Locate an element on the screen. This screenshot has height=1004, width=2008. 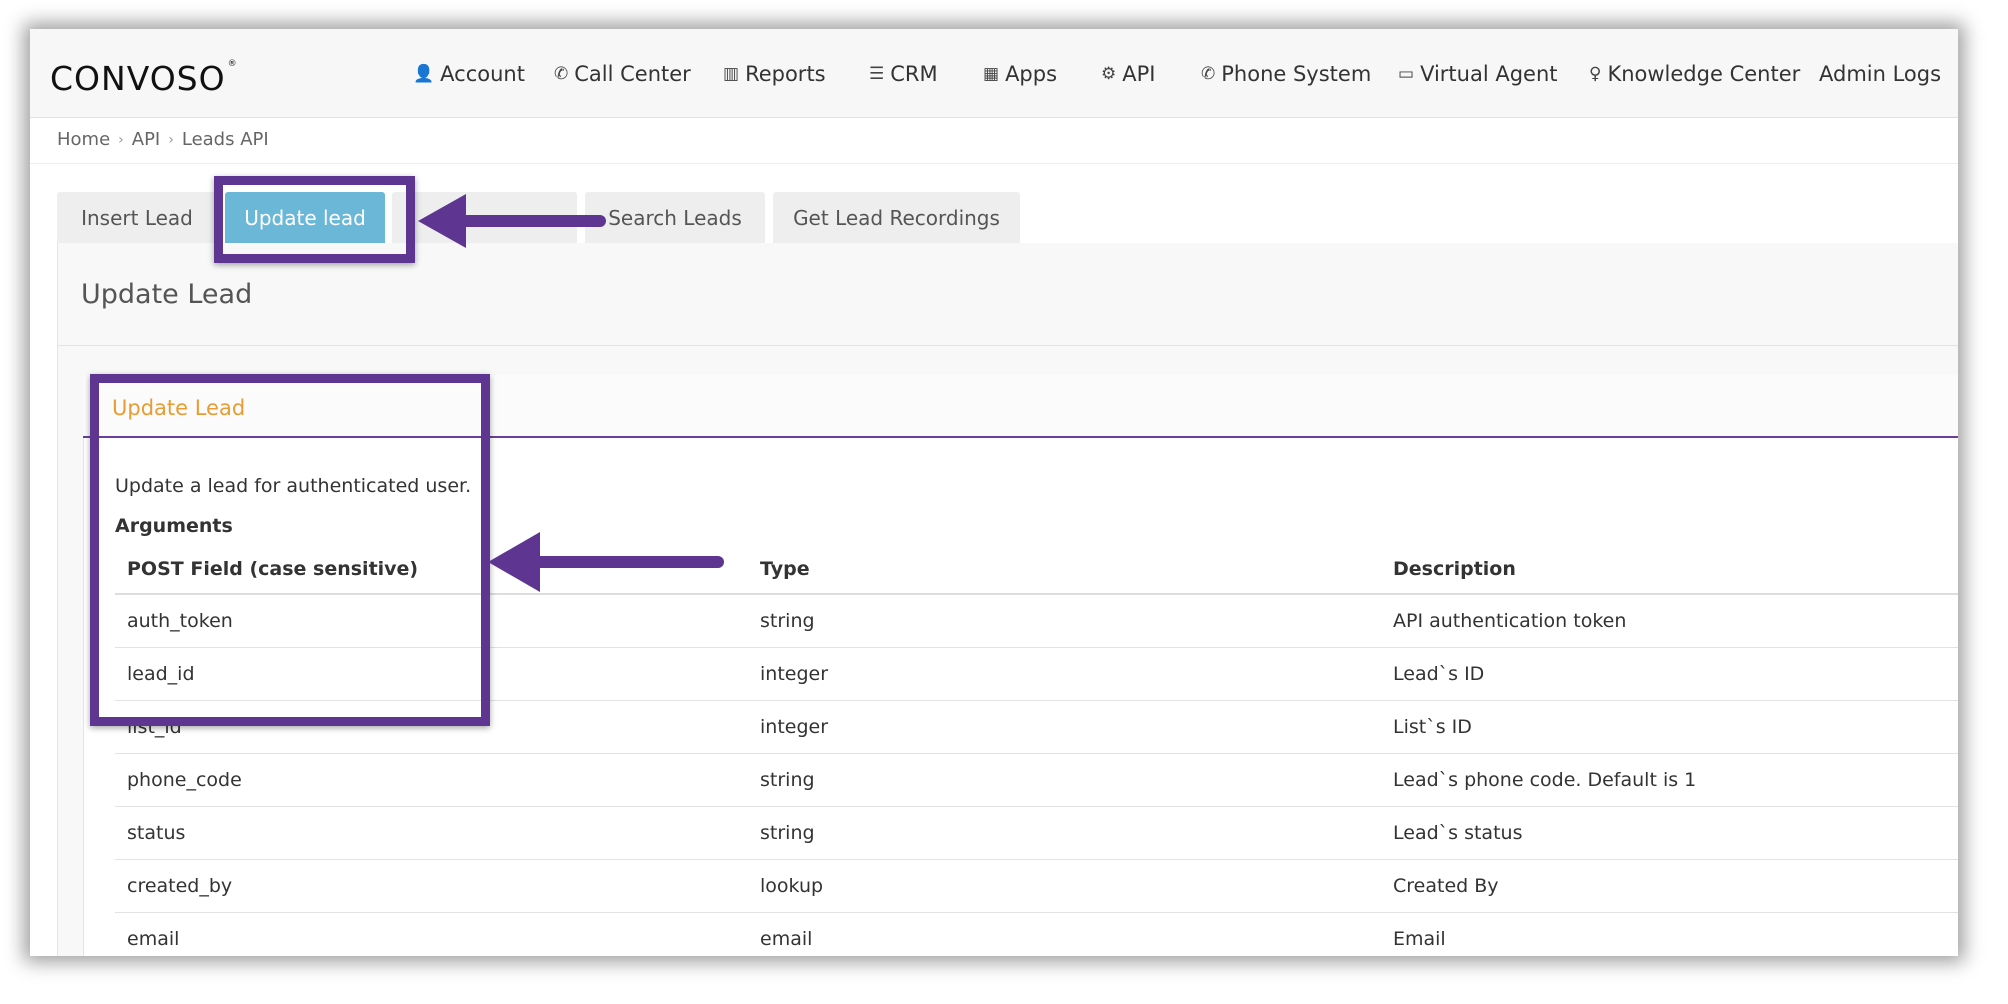
breadcrumb-api: API is located at coordinates (146, 139).